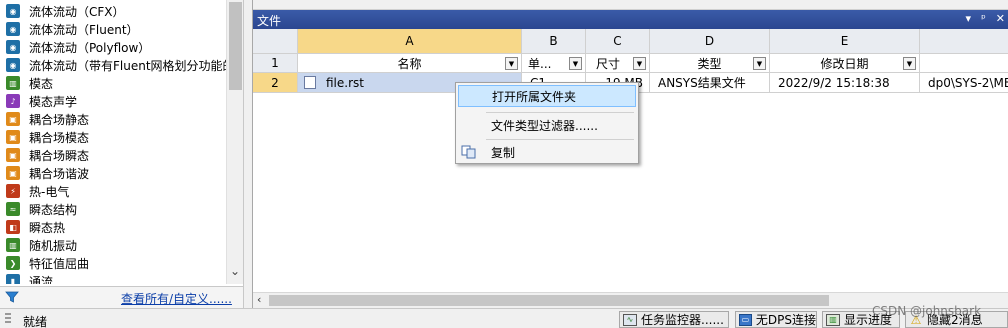 This screenshot has width=1008, height=328. Describe the element at coordinates (345, 82) in the screenshot. I see `file-name: file.rst` at that location.